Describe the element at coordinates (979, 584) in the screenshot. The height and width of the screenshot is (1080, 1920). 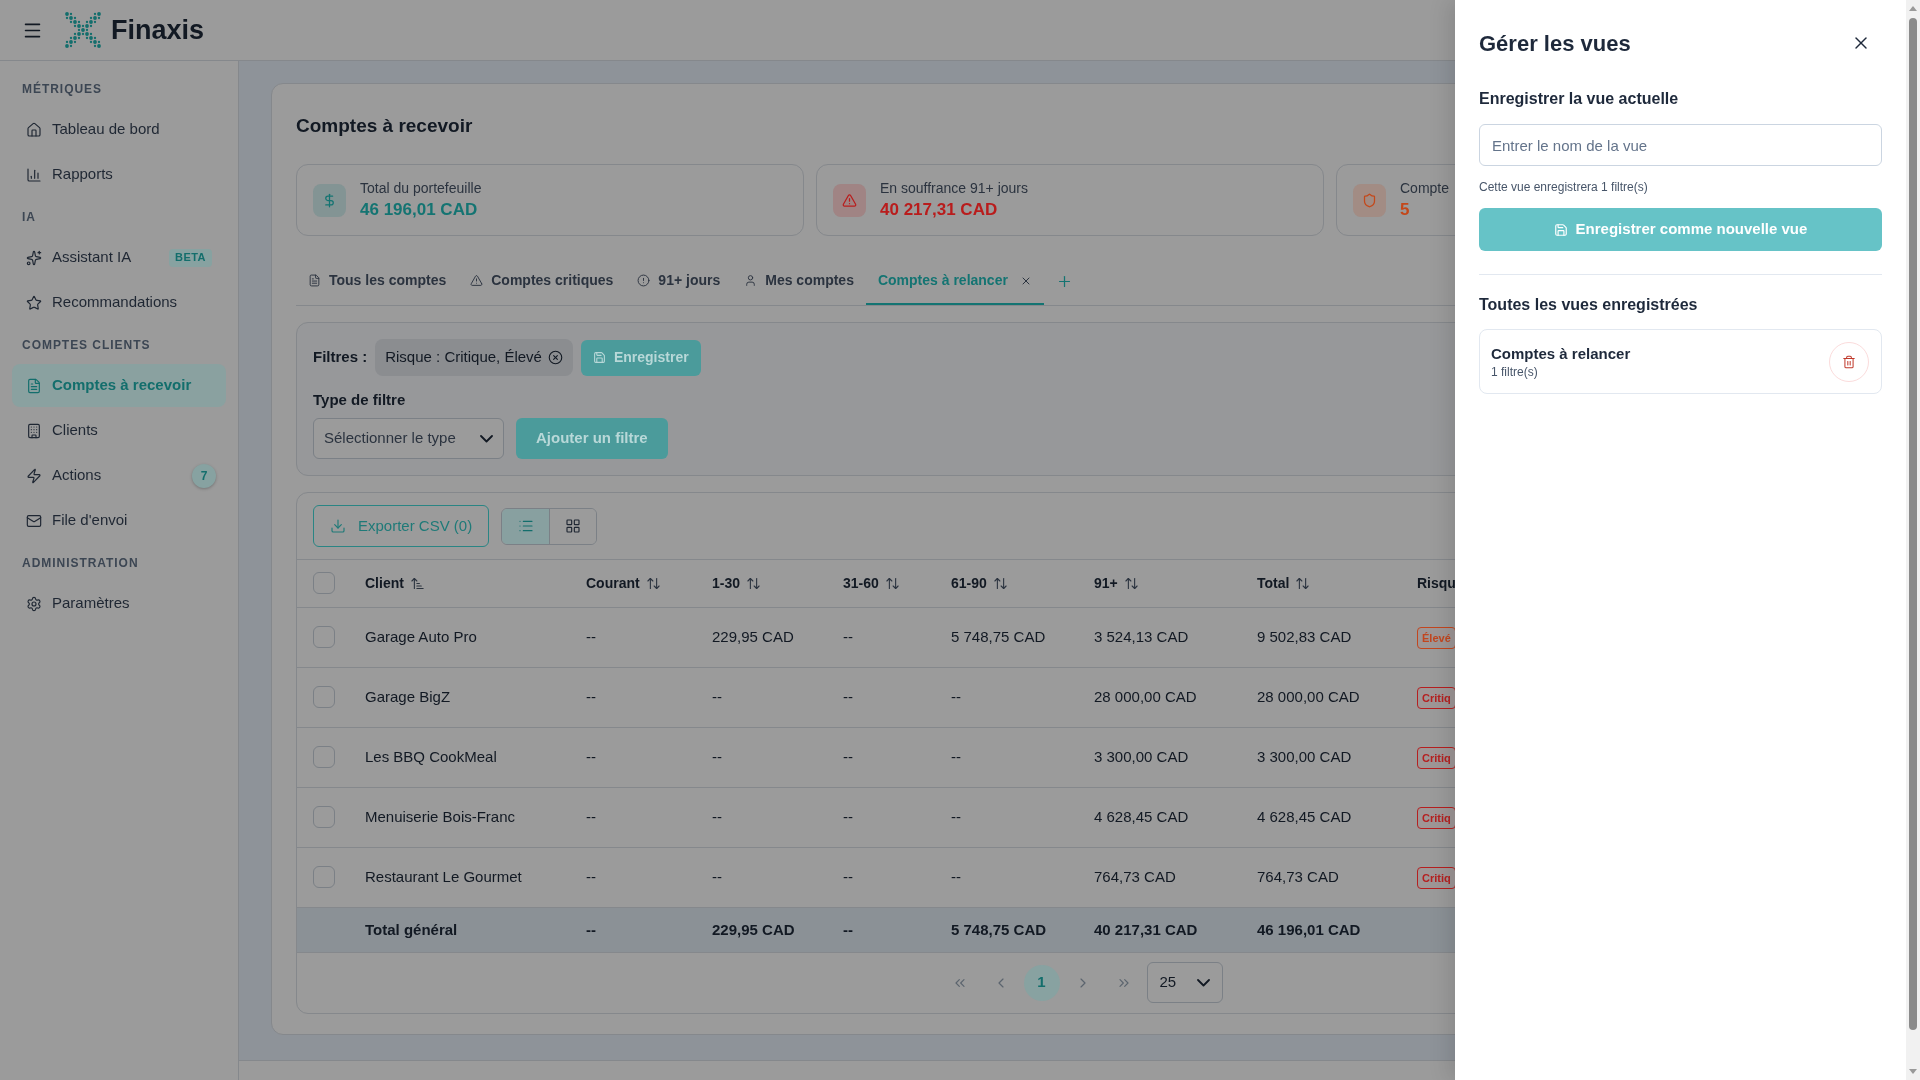
I see `column-header: 61-90` at that location.